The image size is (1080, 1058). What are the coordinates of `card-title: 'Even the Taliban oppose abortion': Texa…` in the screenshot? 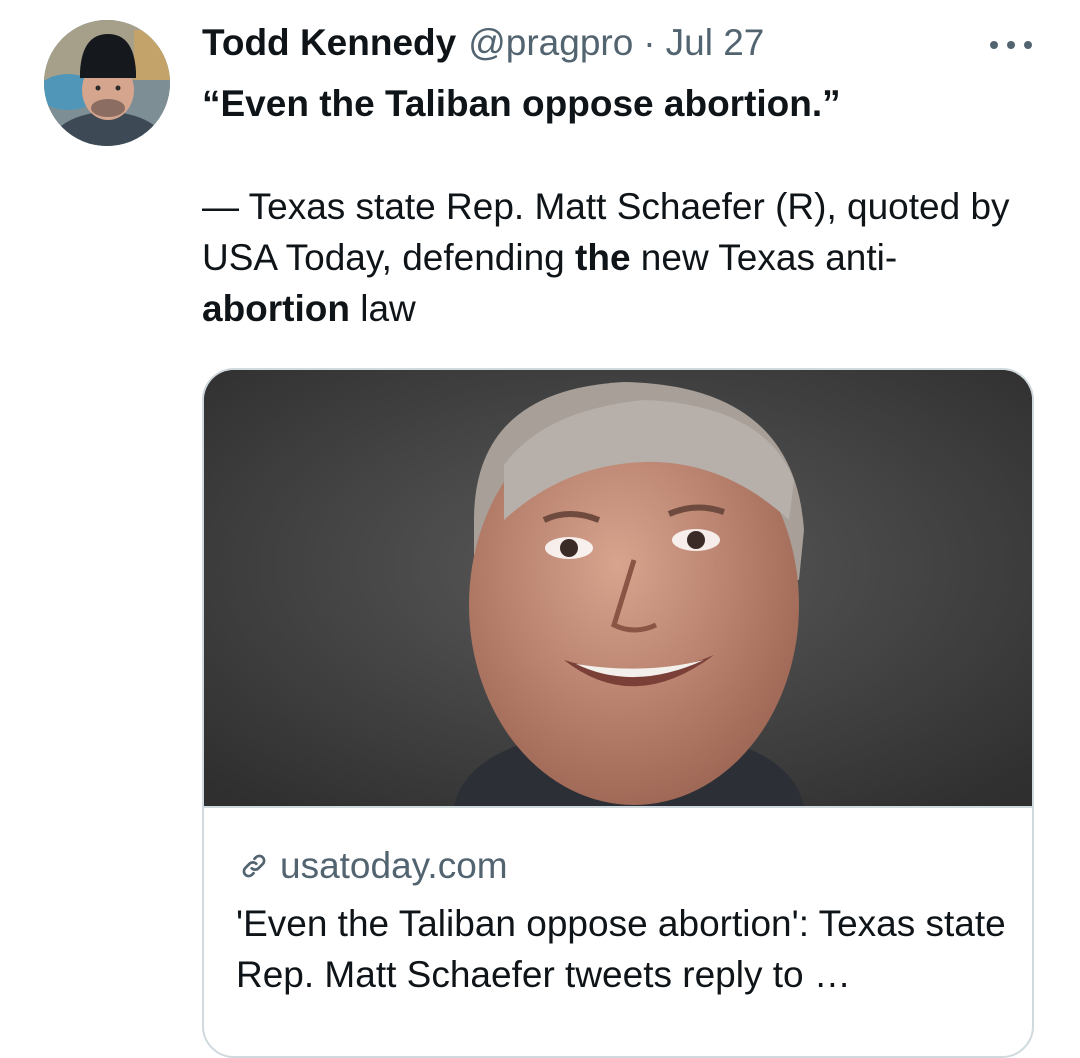 It's located at (621, 949).